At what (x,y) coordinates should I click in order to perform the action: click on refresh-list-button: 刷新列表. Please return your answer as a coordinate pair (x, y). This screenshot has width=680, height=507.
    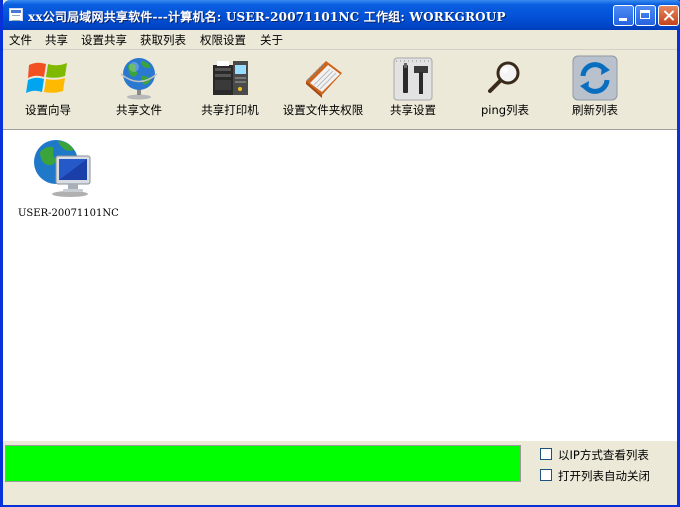
    Looking at the image, I should click on (595, 90).